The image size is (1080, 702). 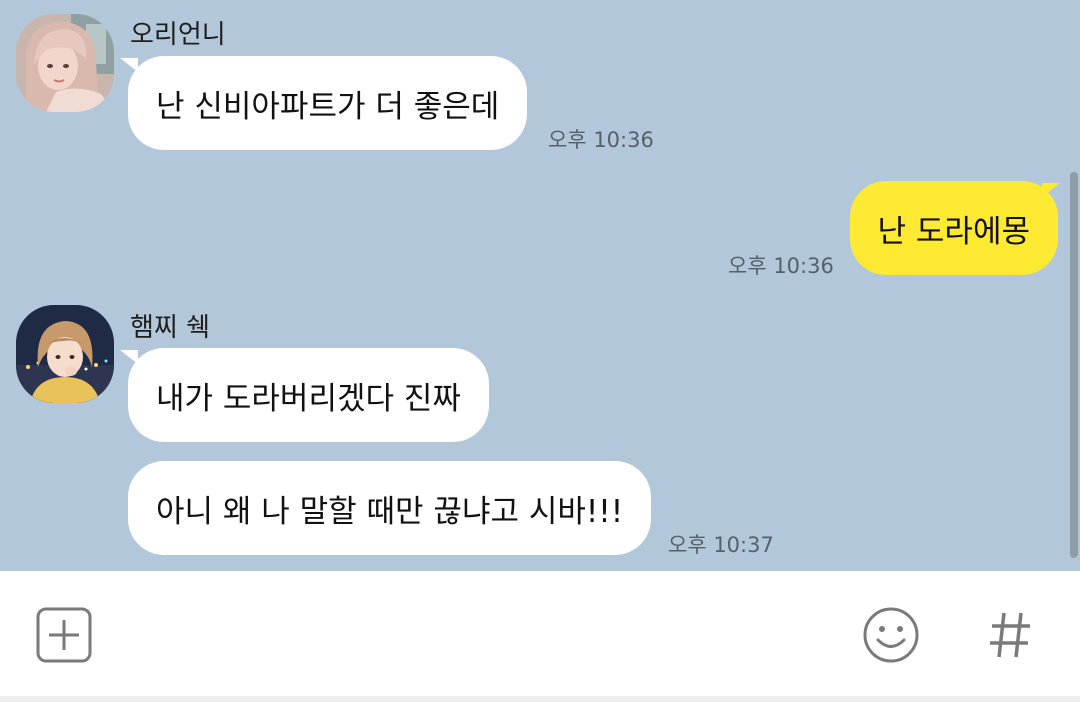 I want to click on message-text: 난 신비아파트가 더 좋은데, so click(x=328, y=106).